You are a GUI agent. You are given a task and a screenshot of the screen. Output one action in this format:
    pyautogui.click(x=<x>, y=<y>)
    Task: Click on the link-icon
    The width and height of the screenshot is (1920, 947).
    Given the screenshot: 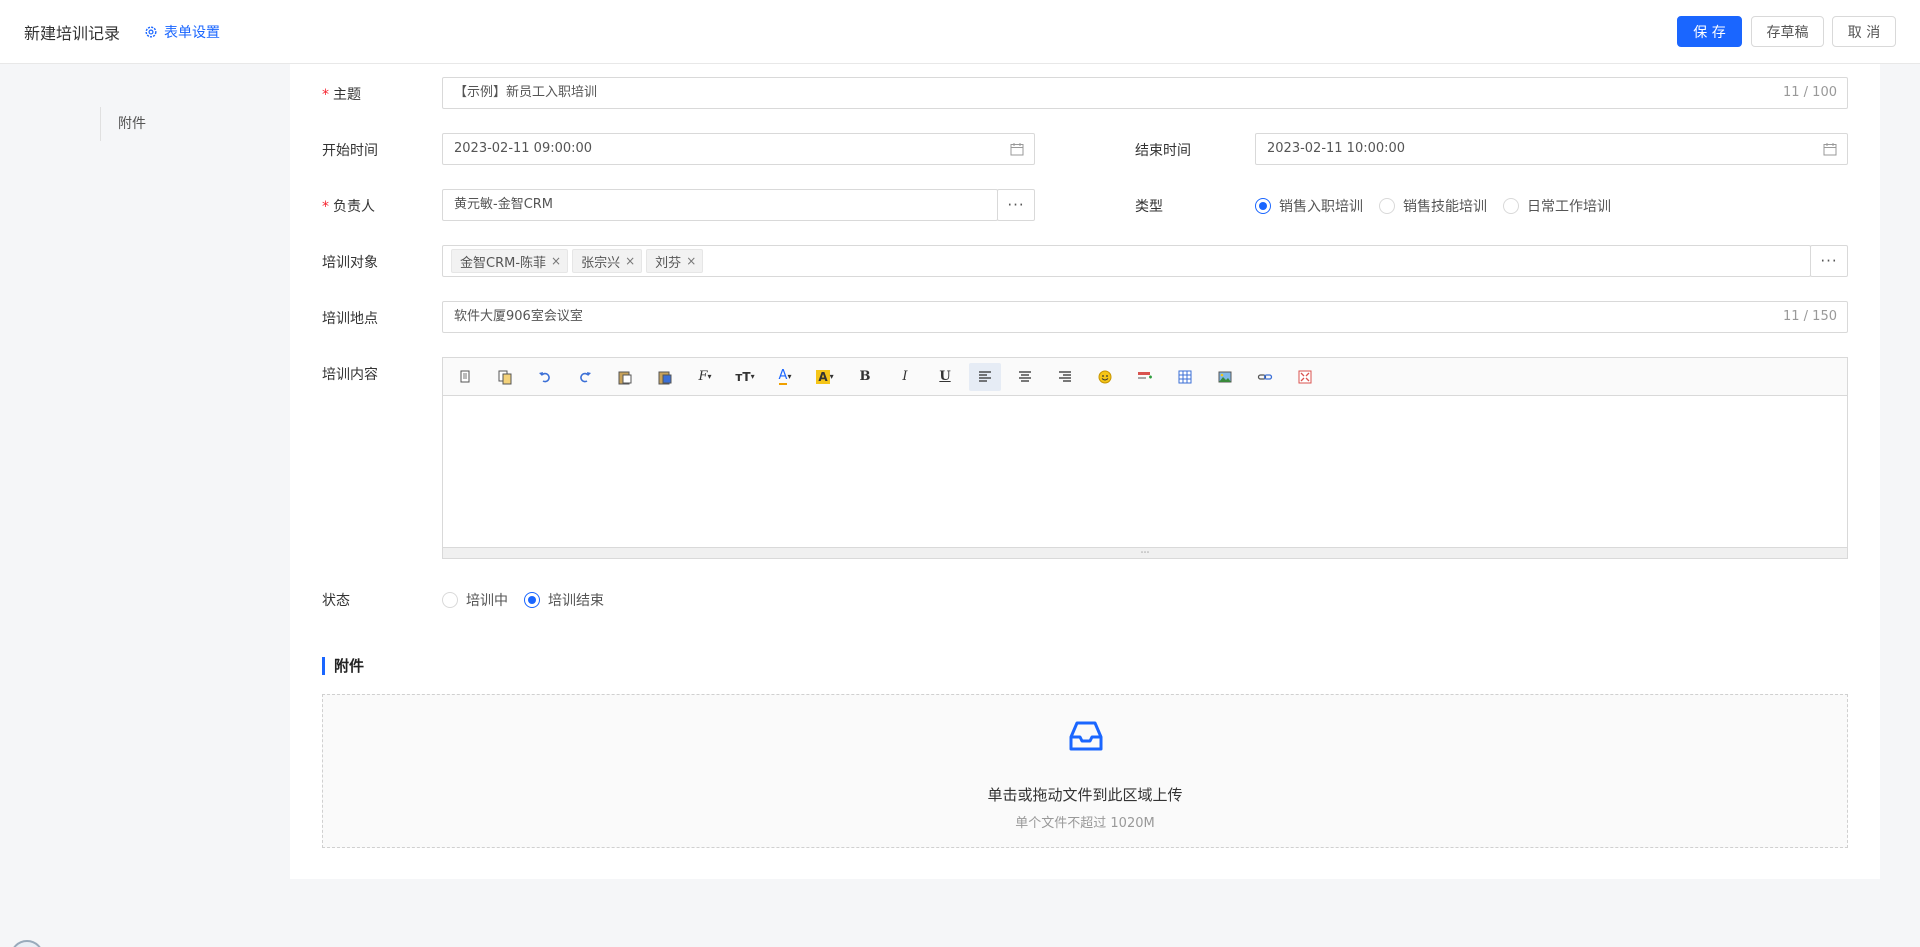 What is the action you would take?
    pyautogui.click(x=1265, y=377)
    